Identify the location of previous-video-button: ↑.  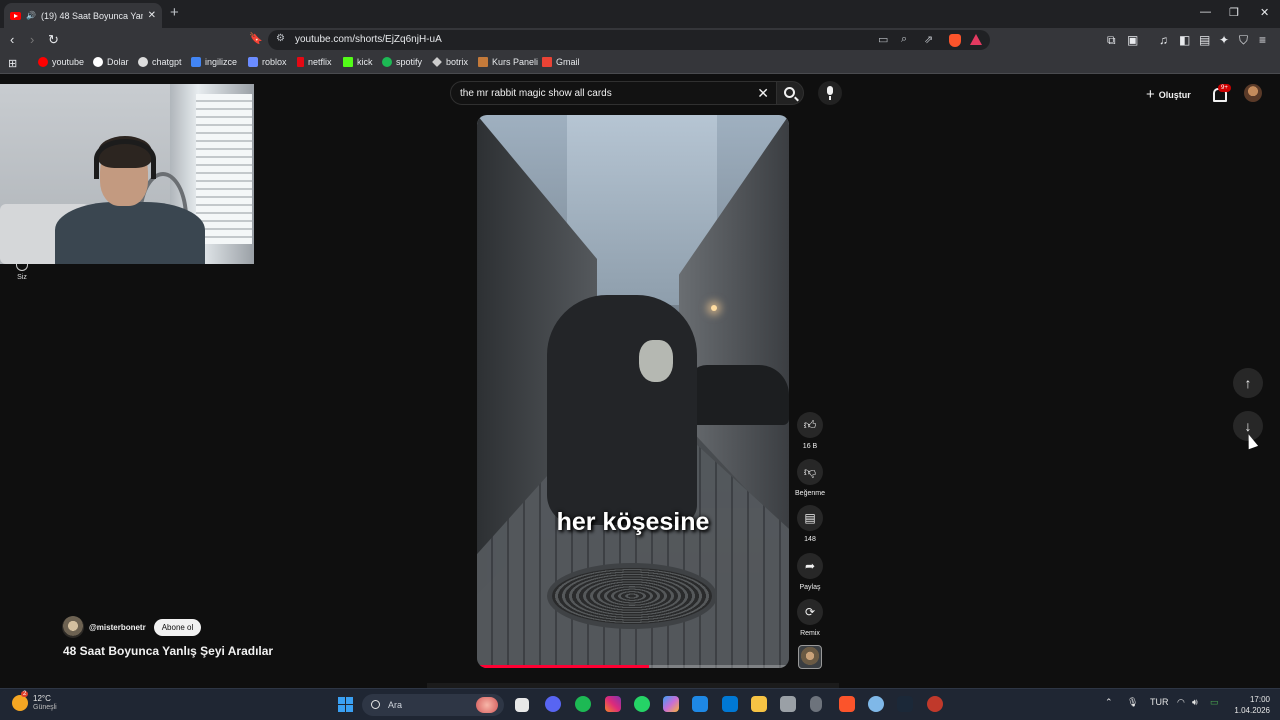
(1248, 383).